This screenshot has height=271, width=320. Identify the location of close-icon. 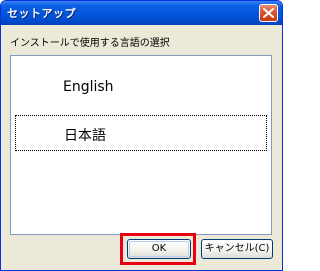
(268, 13).